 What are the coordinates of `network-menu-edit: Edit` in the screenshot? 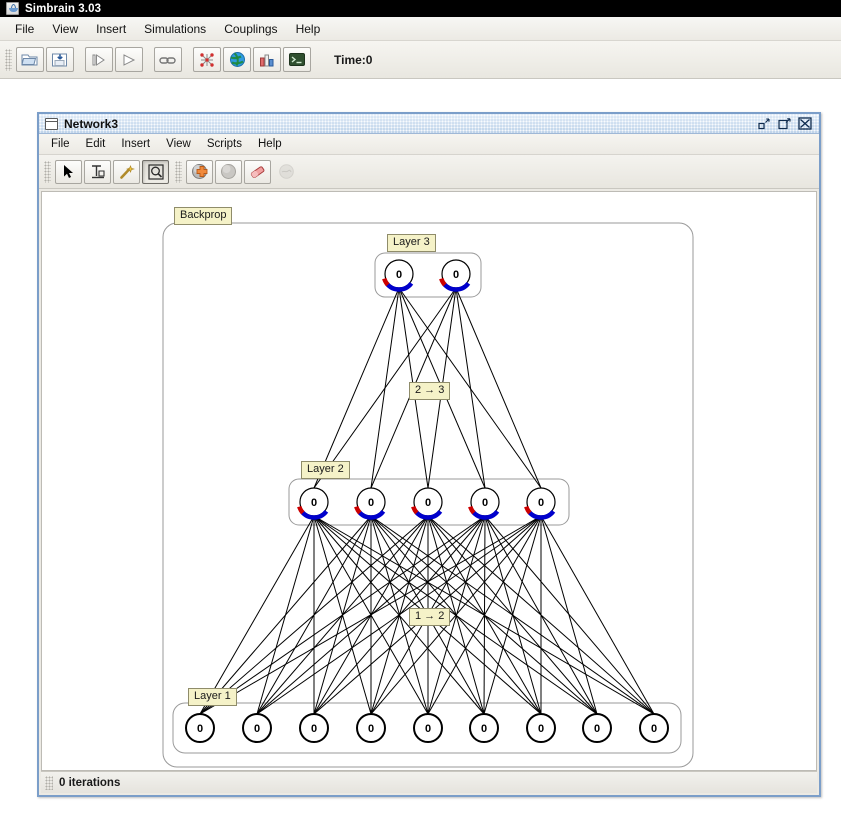 It's located at (96, 144).